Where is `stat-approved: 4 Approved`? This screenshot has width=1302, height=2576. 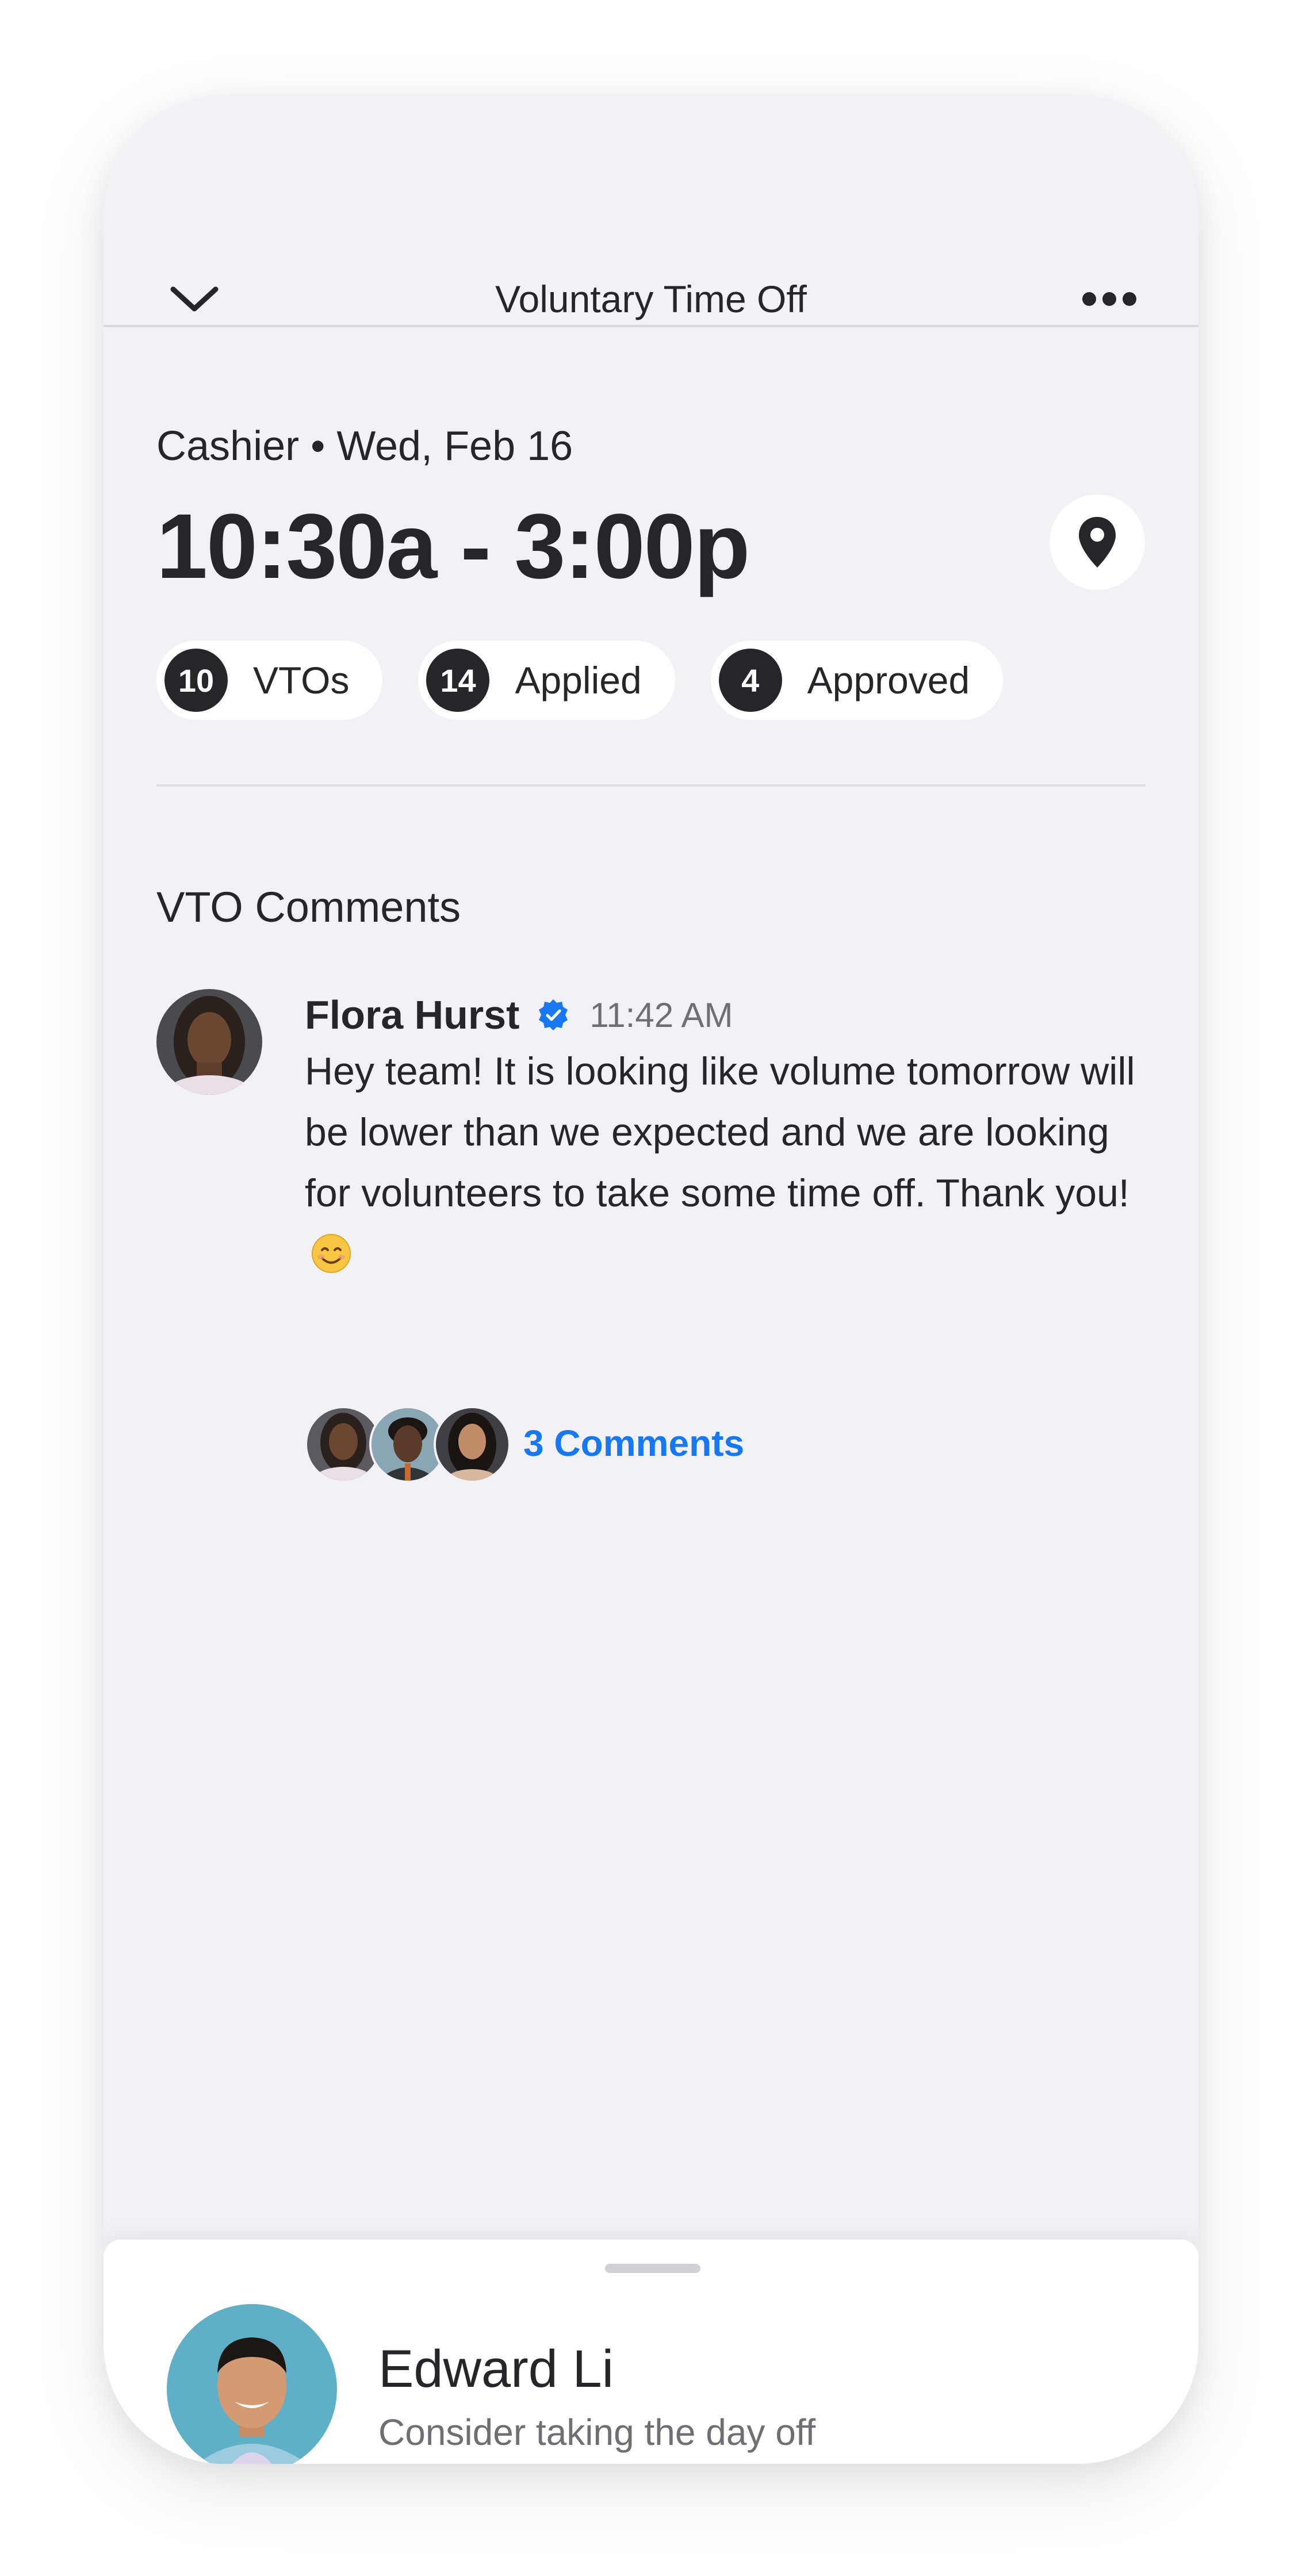 stat-approved: 4 Approved is located at coordinates (857, 680).